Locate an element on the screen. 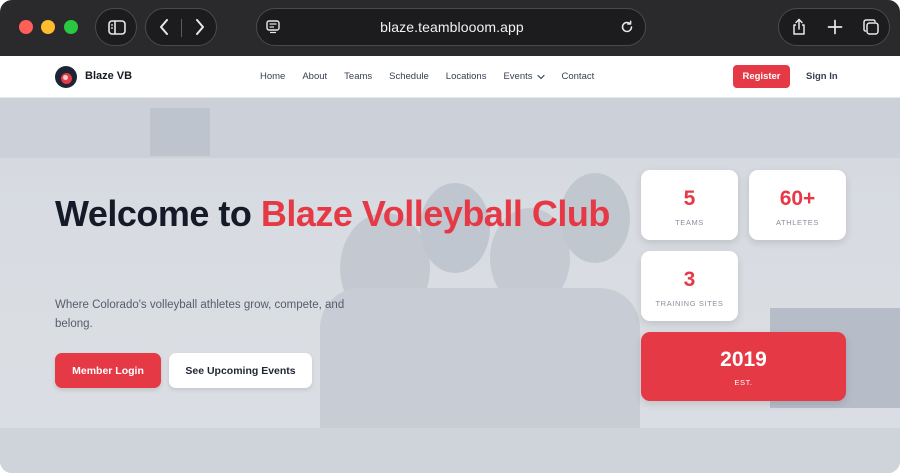 This screenshot has width=900, height=473. stat-card-training-sites: 3 TRAINING SITES is located at coordinates (689, 286).